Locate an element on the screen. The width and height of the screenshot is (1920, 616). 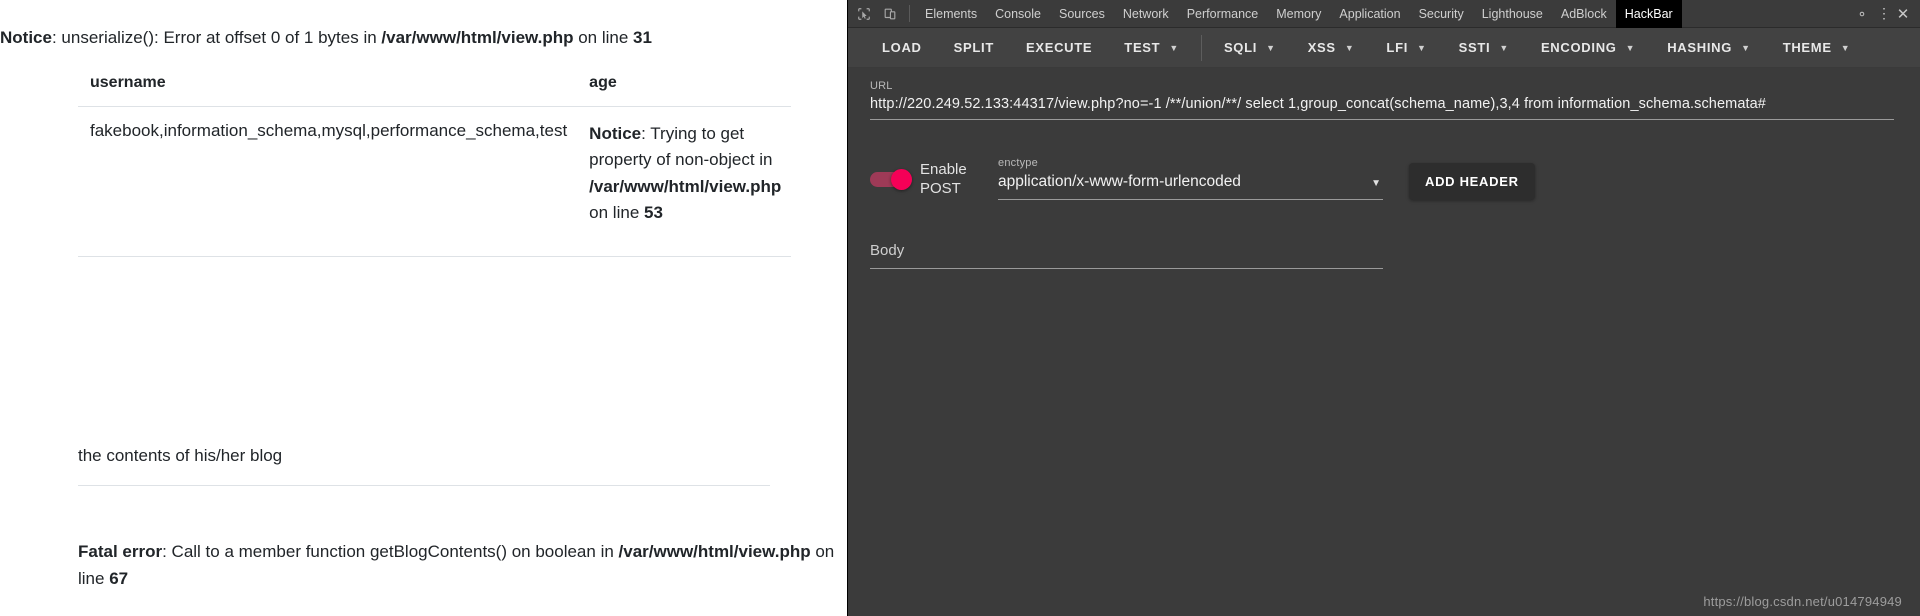
tab-application: Application is located at coordinates (1369, 14).